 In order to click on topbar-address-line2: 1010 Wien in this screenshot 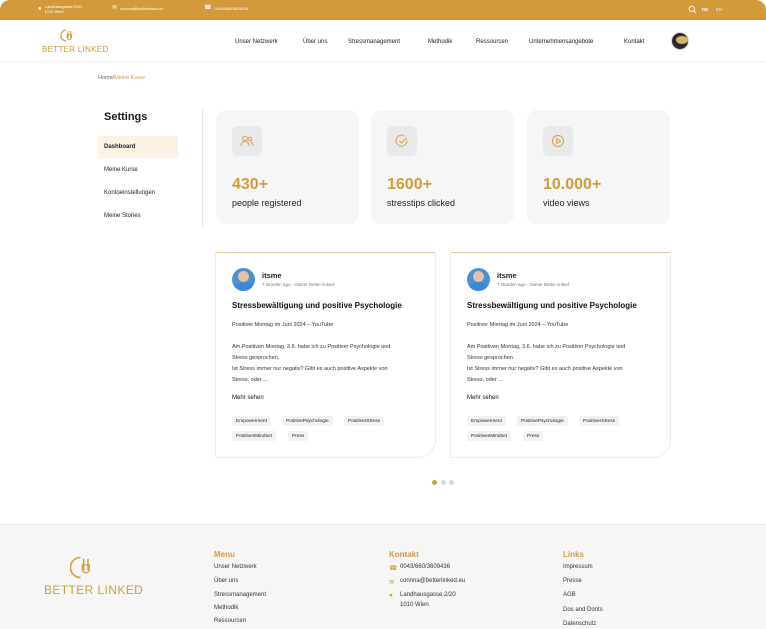, I will do `click(54, 11)`.